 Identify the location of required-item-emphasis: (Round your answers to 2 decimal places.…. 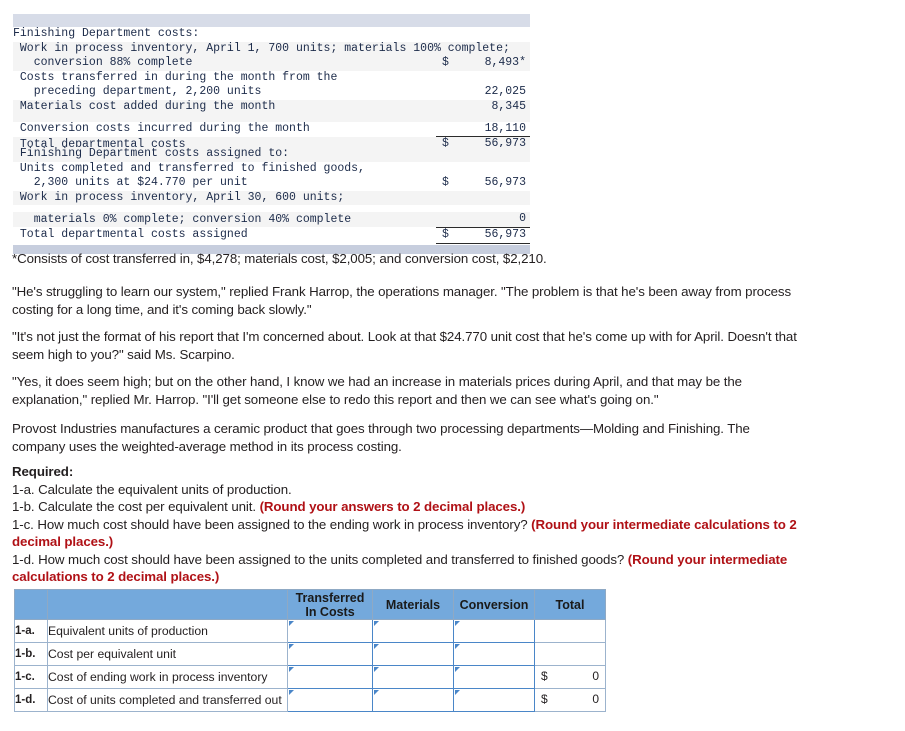
(392, 506).